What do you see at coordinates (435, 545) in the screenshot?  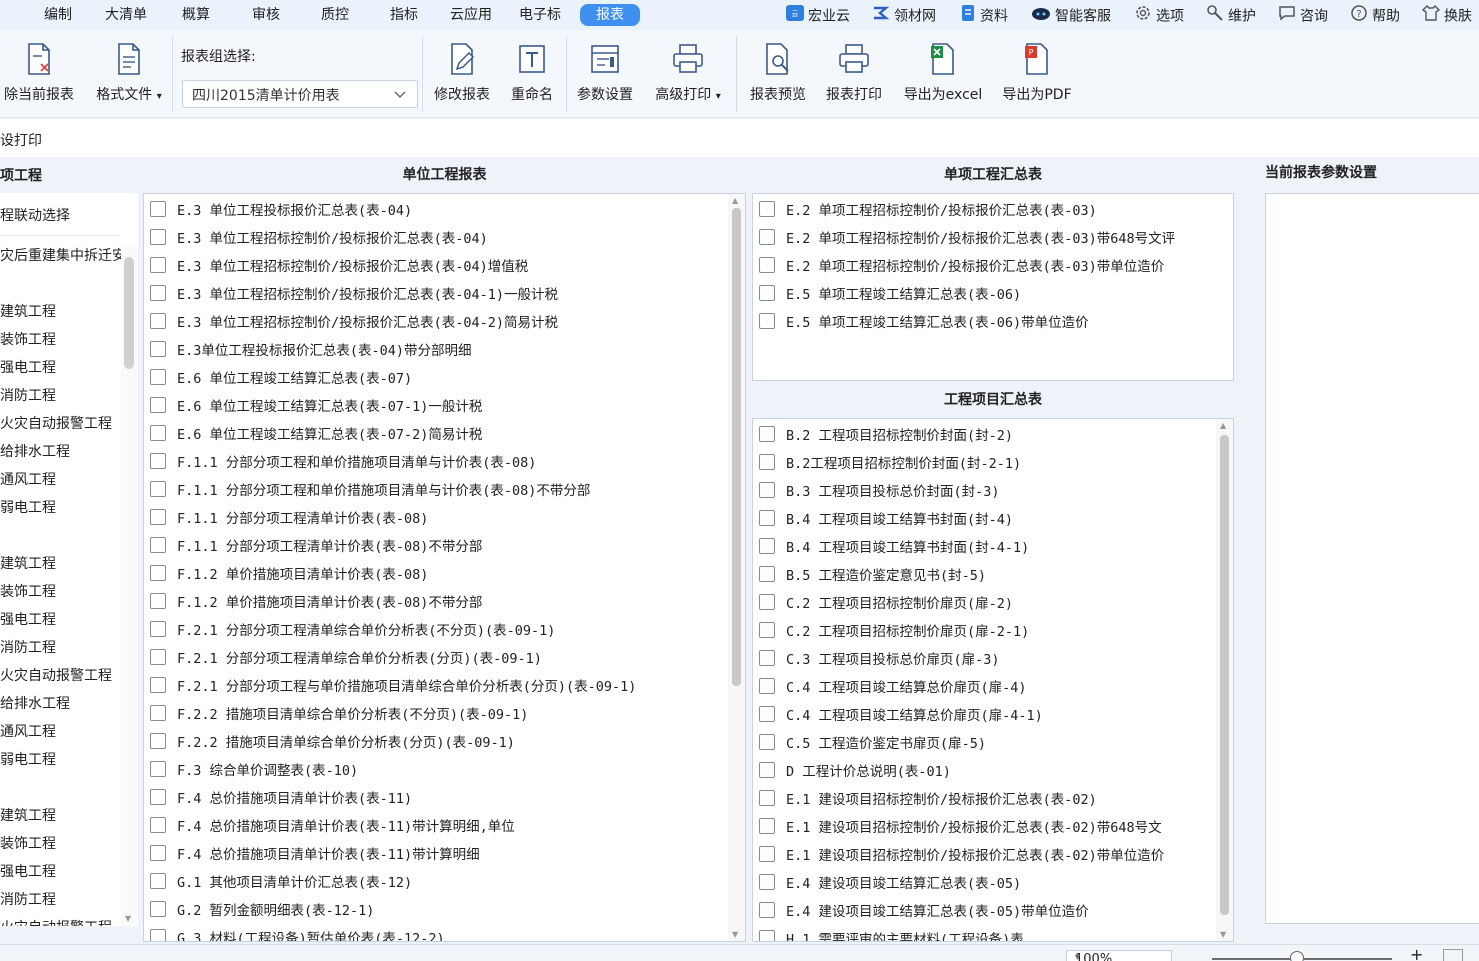 I see `report-row: F.1.1 分部分项工程清单计价表(表-08)不带分部` at bounding box center [435, 545].